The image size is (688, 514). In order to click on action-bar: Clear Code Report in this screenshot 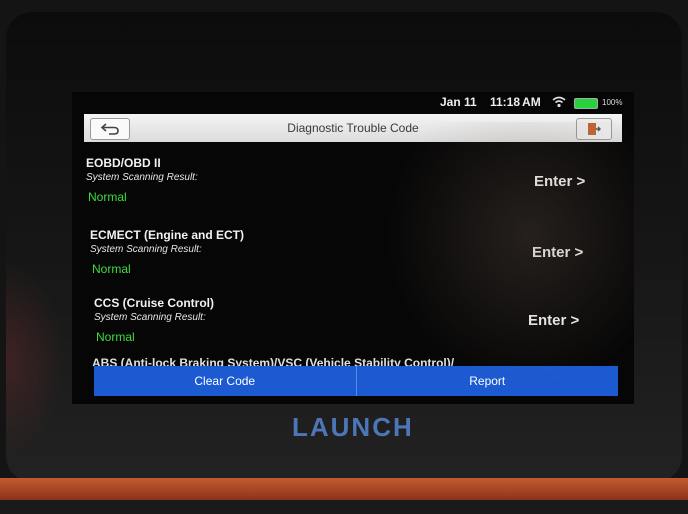, I will do `click(356, 381)`.